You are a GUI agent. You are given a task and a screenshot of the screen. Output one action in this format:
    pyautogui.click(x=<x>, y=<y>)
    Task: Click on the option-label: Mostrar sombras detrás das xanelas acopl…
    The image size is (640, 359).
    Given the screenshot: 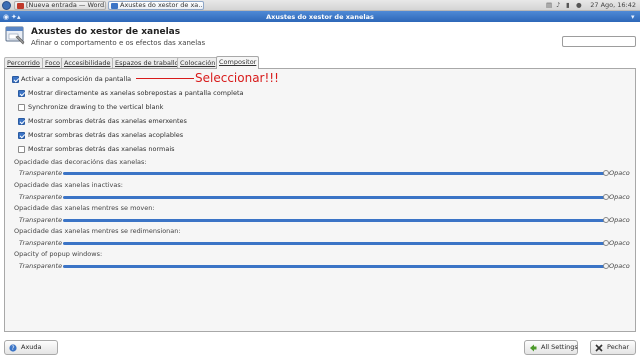 What is the action you would take?
    pyautogui.click(x=105, y=135)
    